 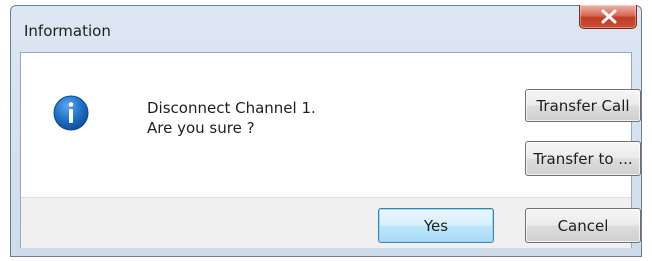 What do you see at coordinates (583, 225) in the screenshot?
I see `cancel-button: Cancel` at bounding box center [583, 225].